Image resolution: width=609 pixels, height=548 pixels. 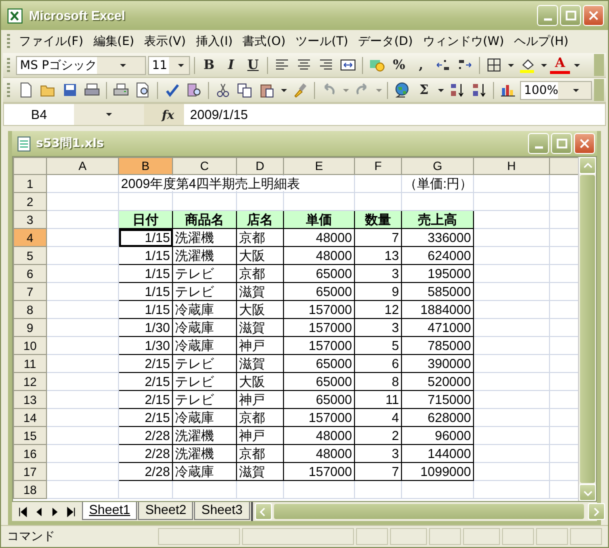 What do you see at coordinates (556, 90) in the screenshot?
I see `zoom-dropdown: 100%` at bounding box center [556, 90].